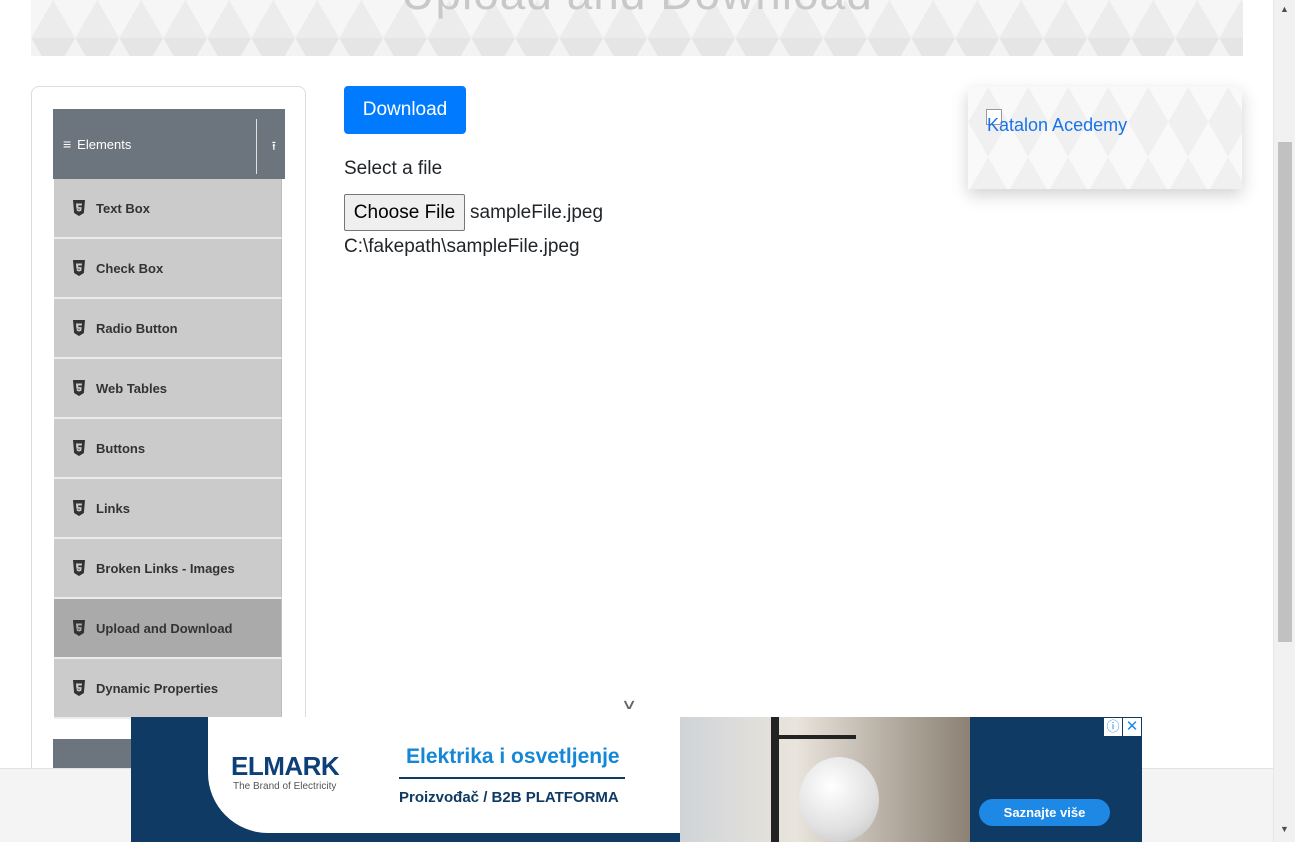 The image size is (1295, 842). I want to click on download-button: Download, so click(405, 110).